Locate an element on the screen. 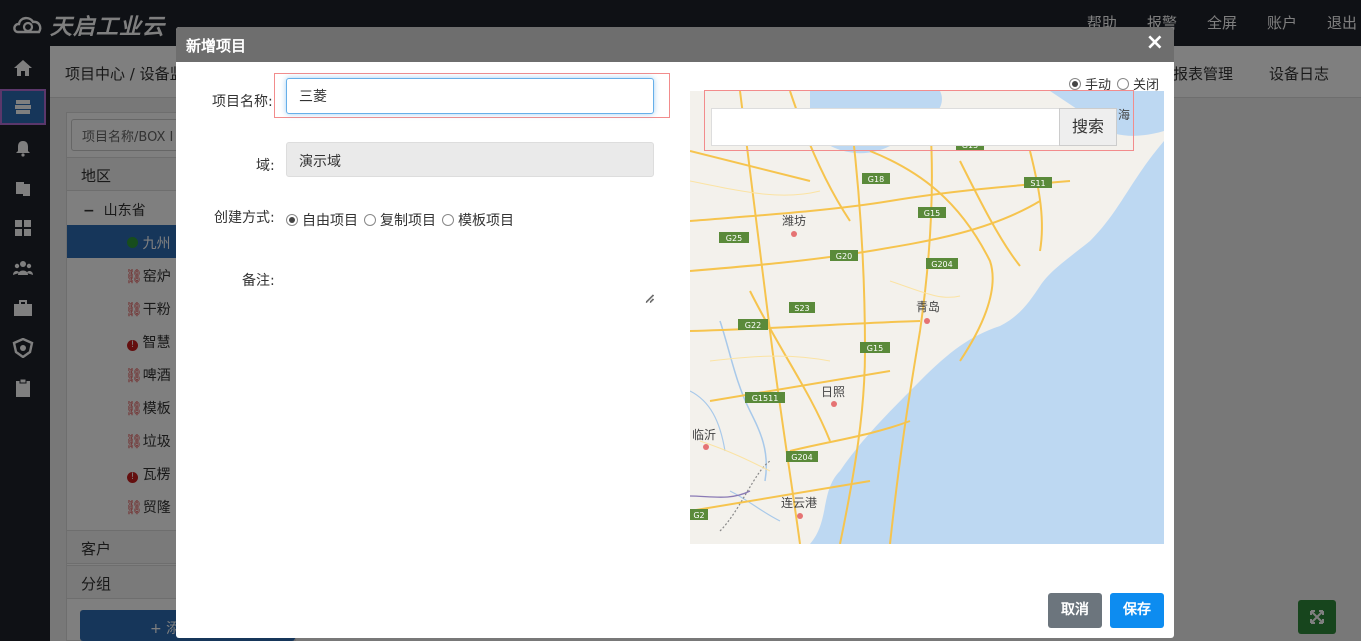 This screenshot has width=1361, height=641. domain-field: 演示域 is located at coordinates (470, 159).